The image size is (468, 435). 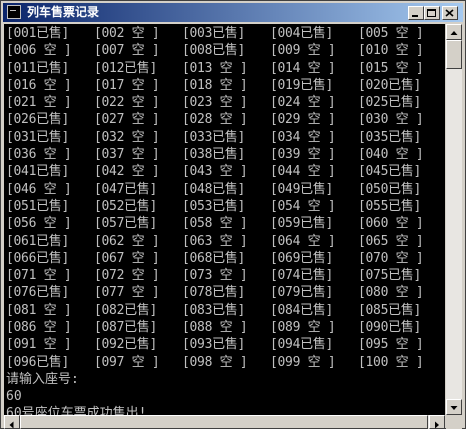 What do you see at coordinates (39, 189) in the screenshot?
I see `seat-entry: [046 空 ]` at bounding box center [39, 189].